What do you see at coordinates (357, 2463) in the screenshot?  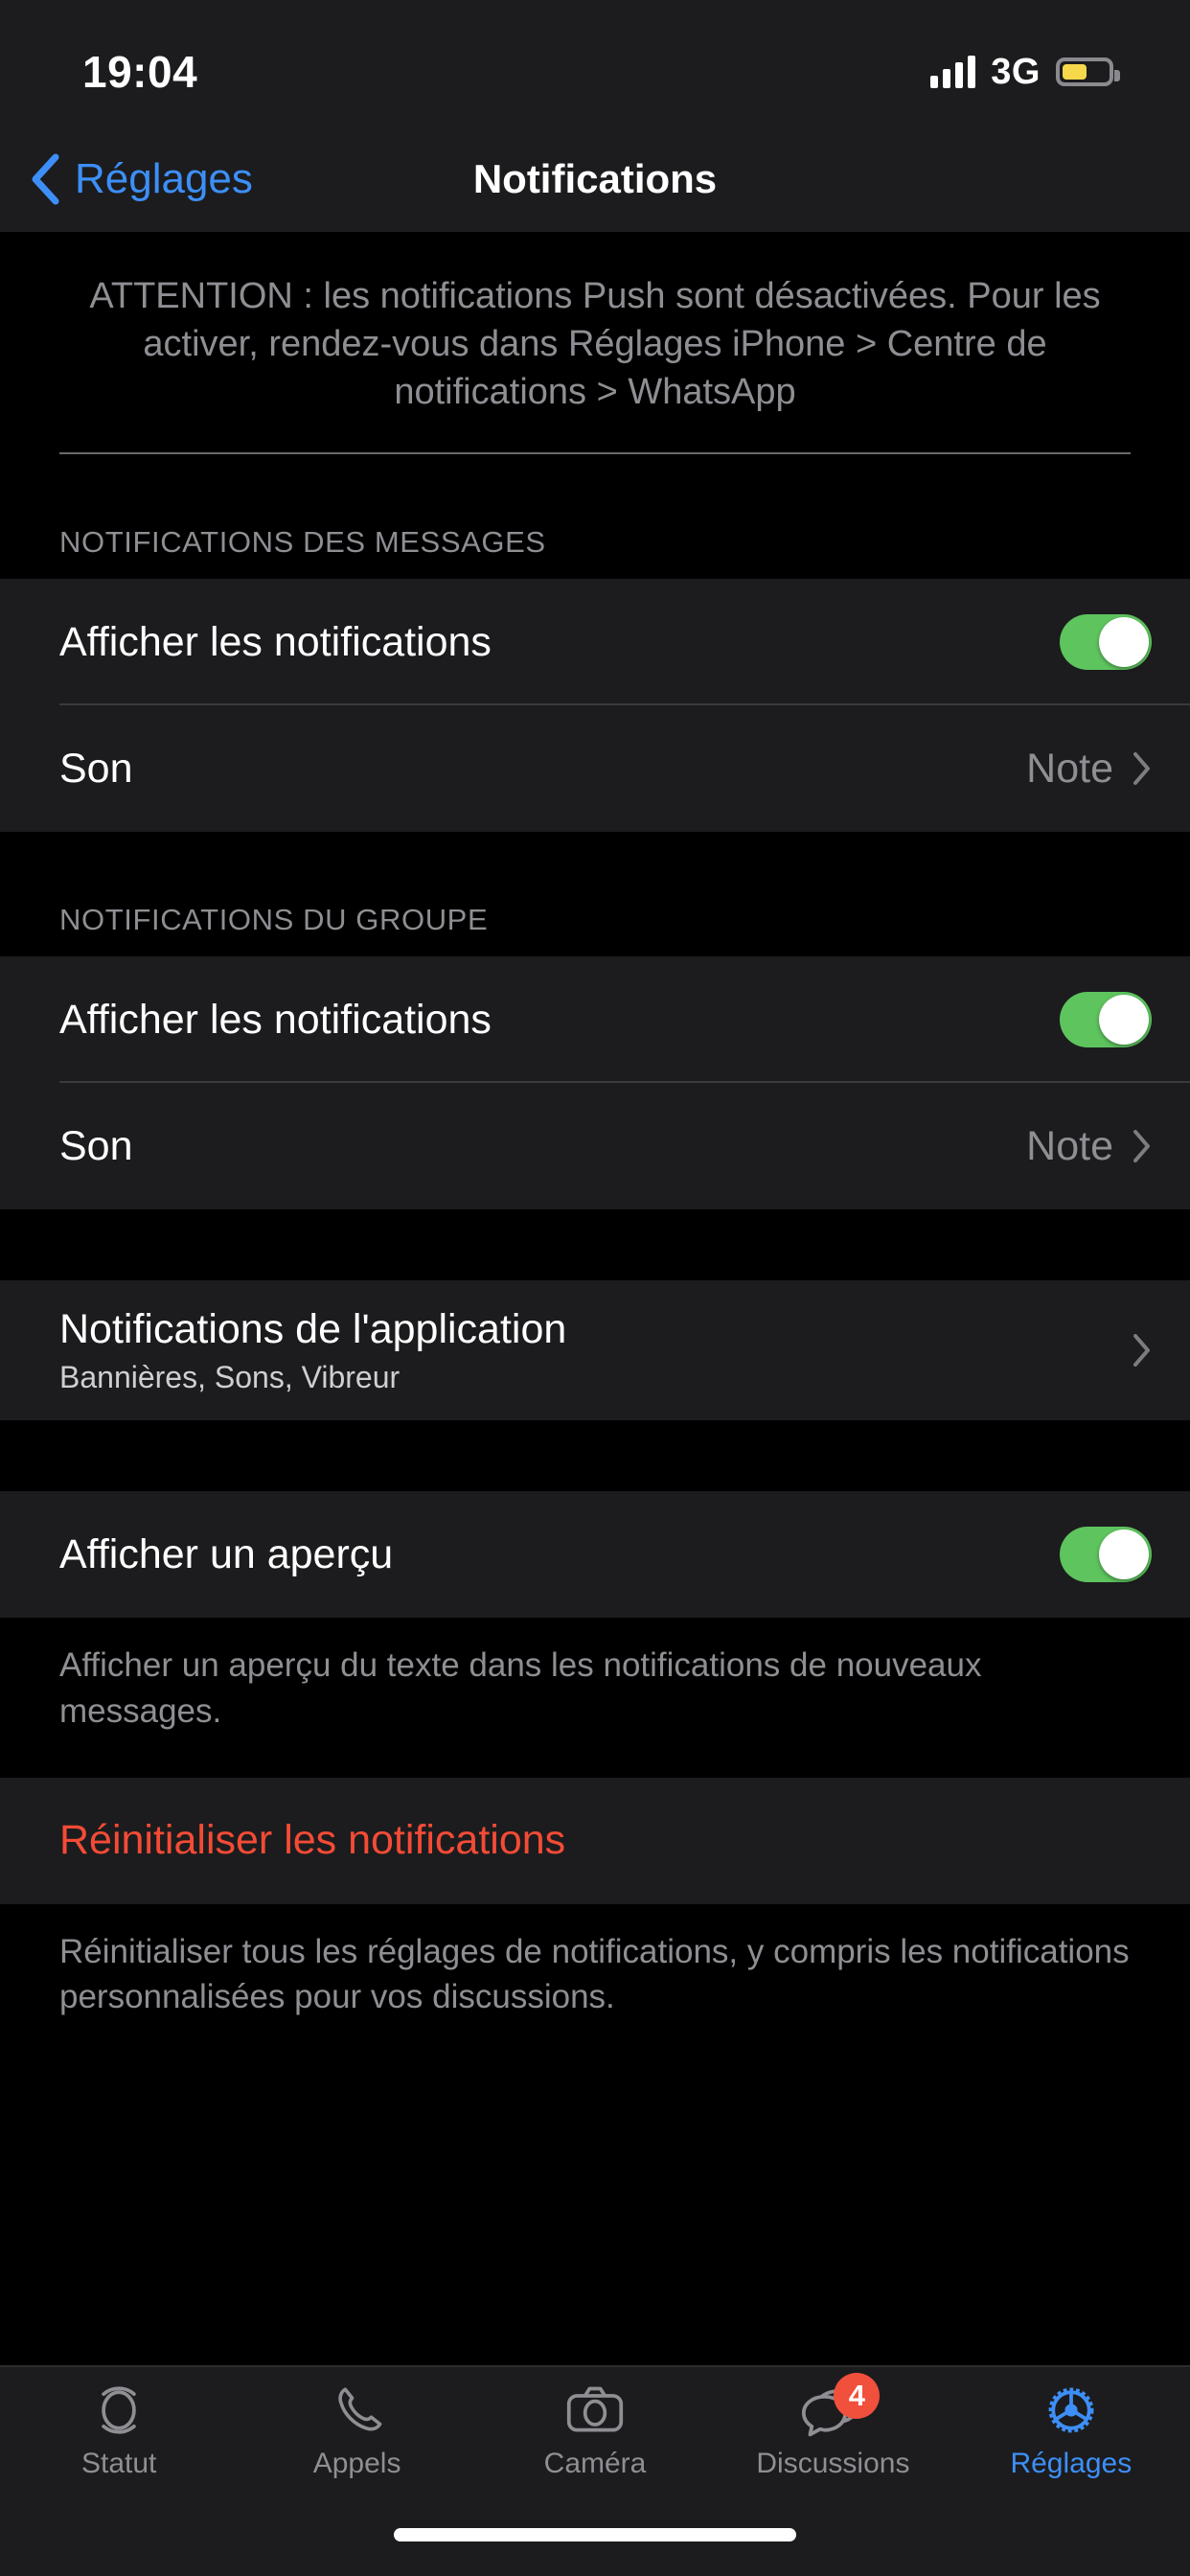 I see `tab-label: Appels` at bounding box center [357, 2463].